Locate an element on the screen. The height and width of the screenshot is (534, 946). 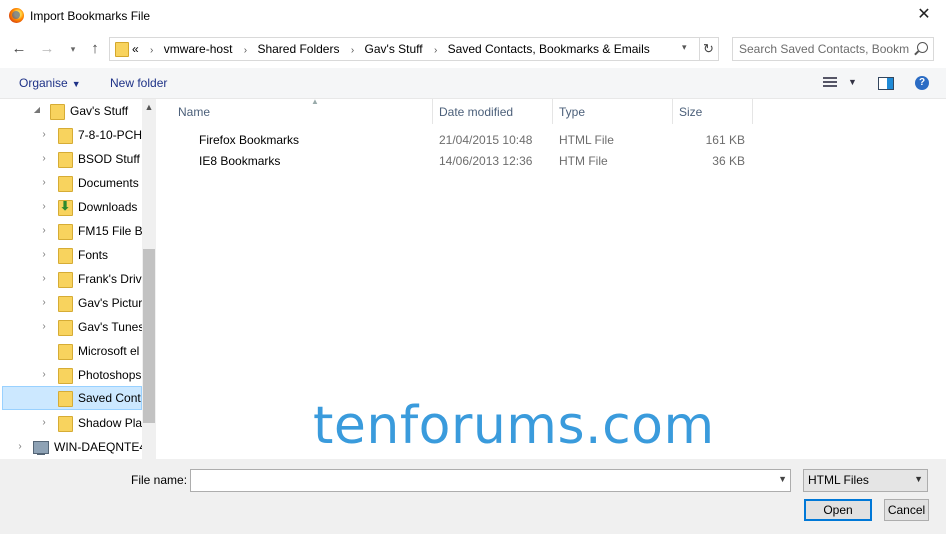
breadcrumb-item: Saved Contacts, Bookmarks & Emails is located at coordinates (549, 49).